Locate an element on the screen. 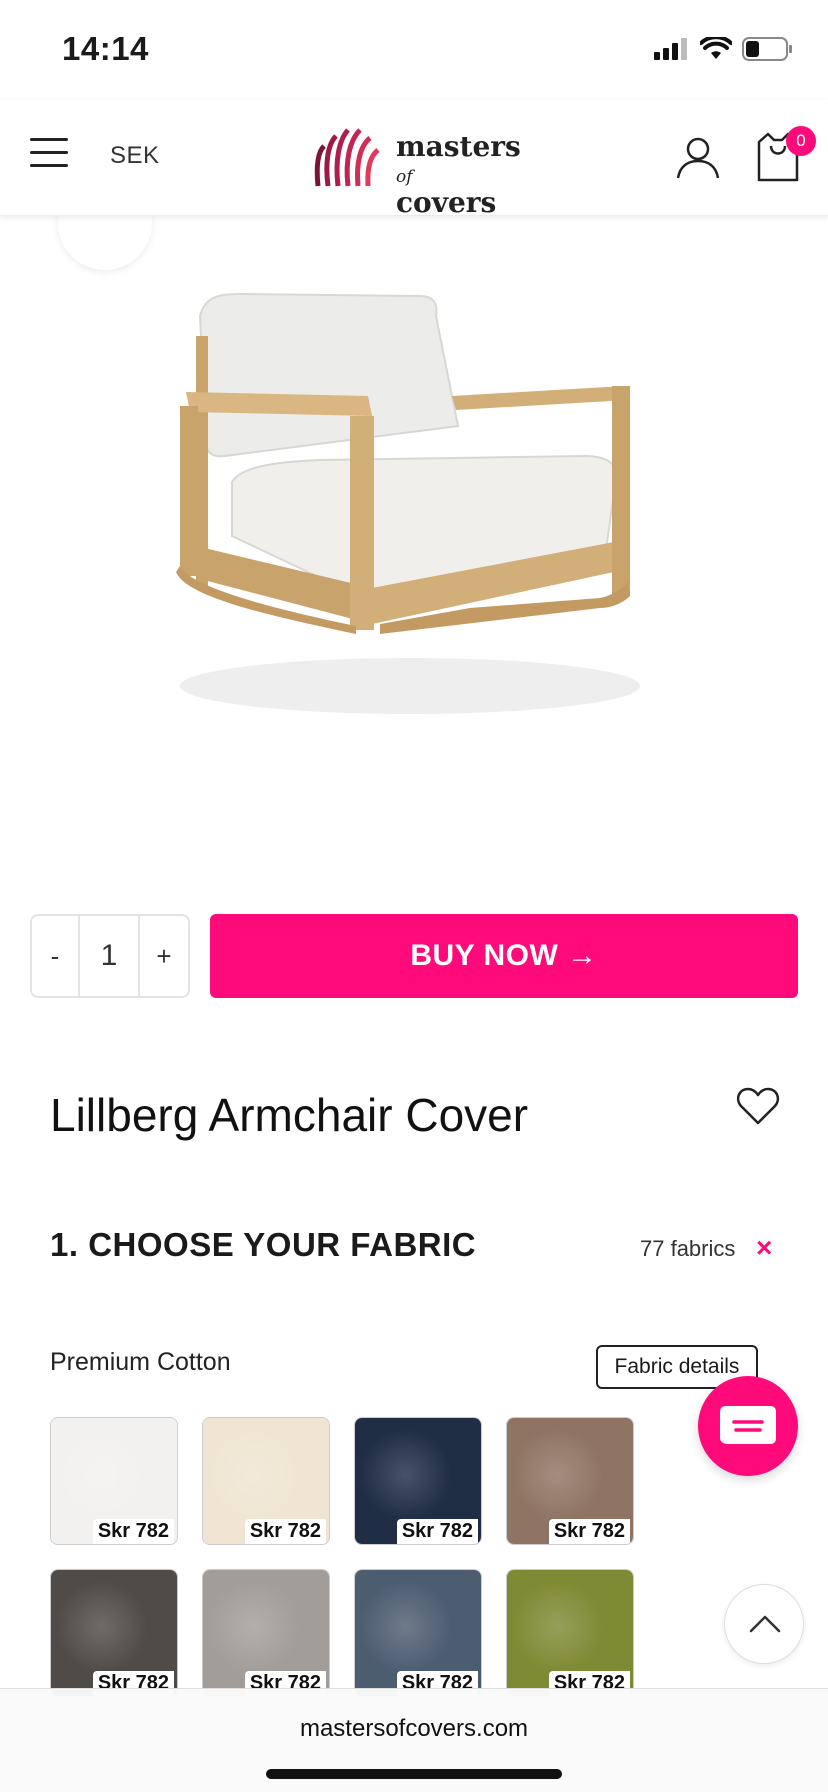  logo-line-1: masters is located at coordinates (458, 146).